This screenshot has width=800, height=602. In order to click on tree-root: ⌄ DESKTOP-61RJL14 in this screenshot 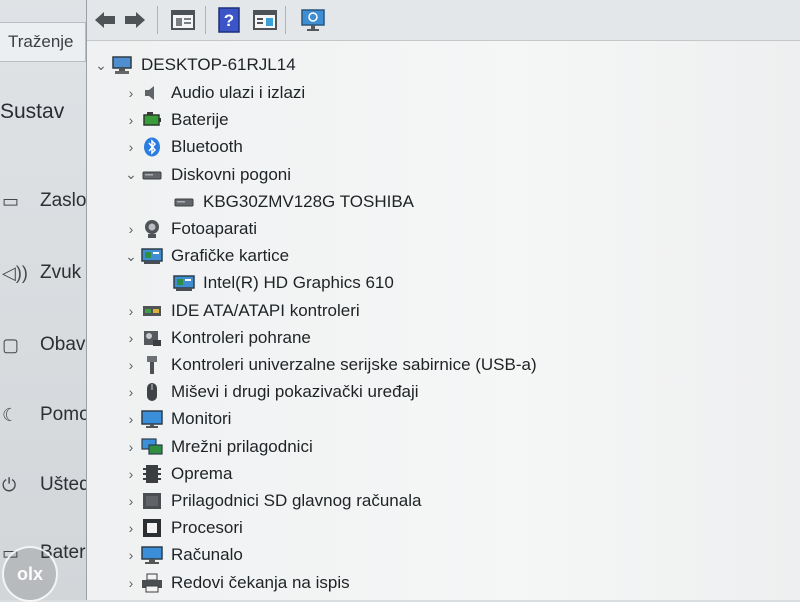, I will do `click(193, 65)`.